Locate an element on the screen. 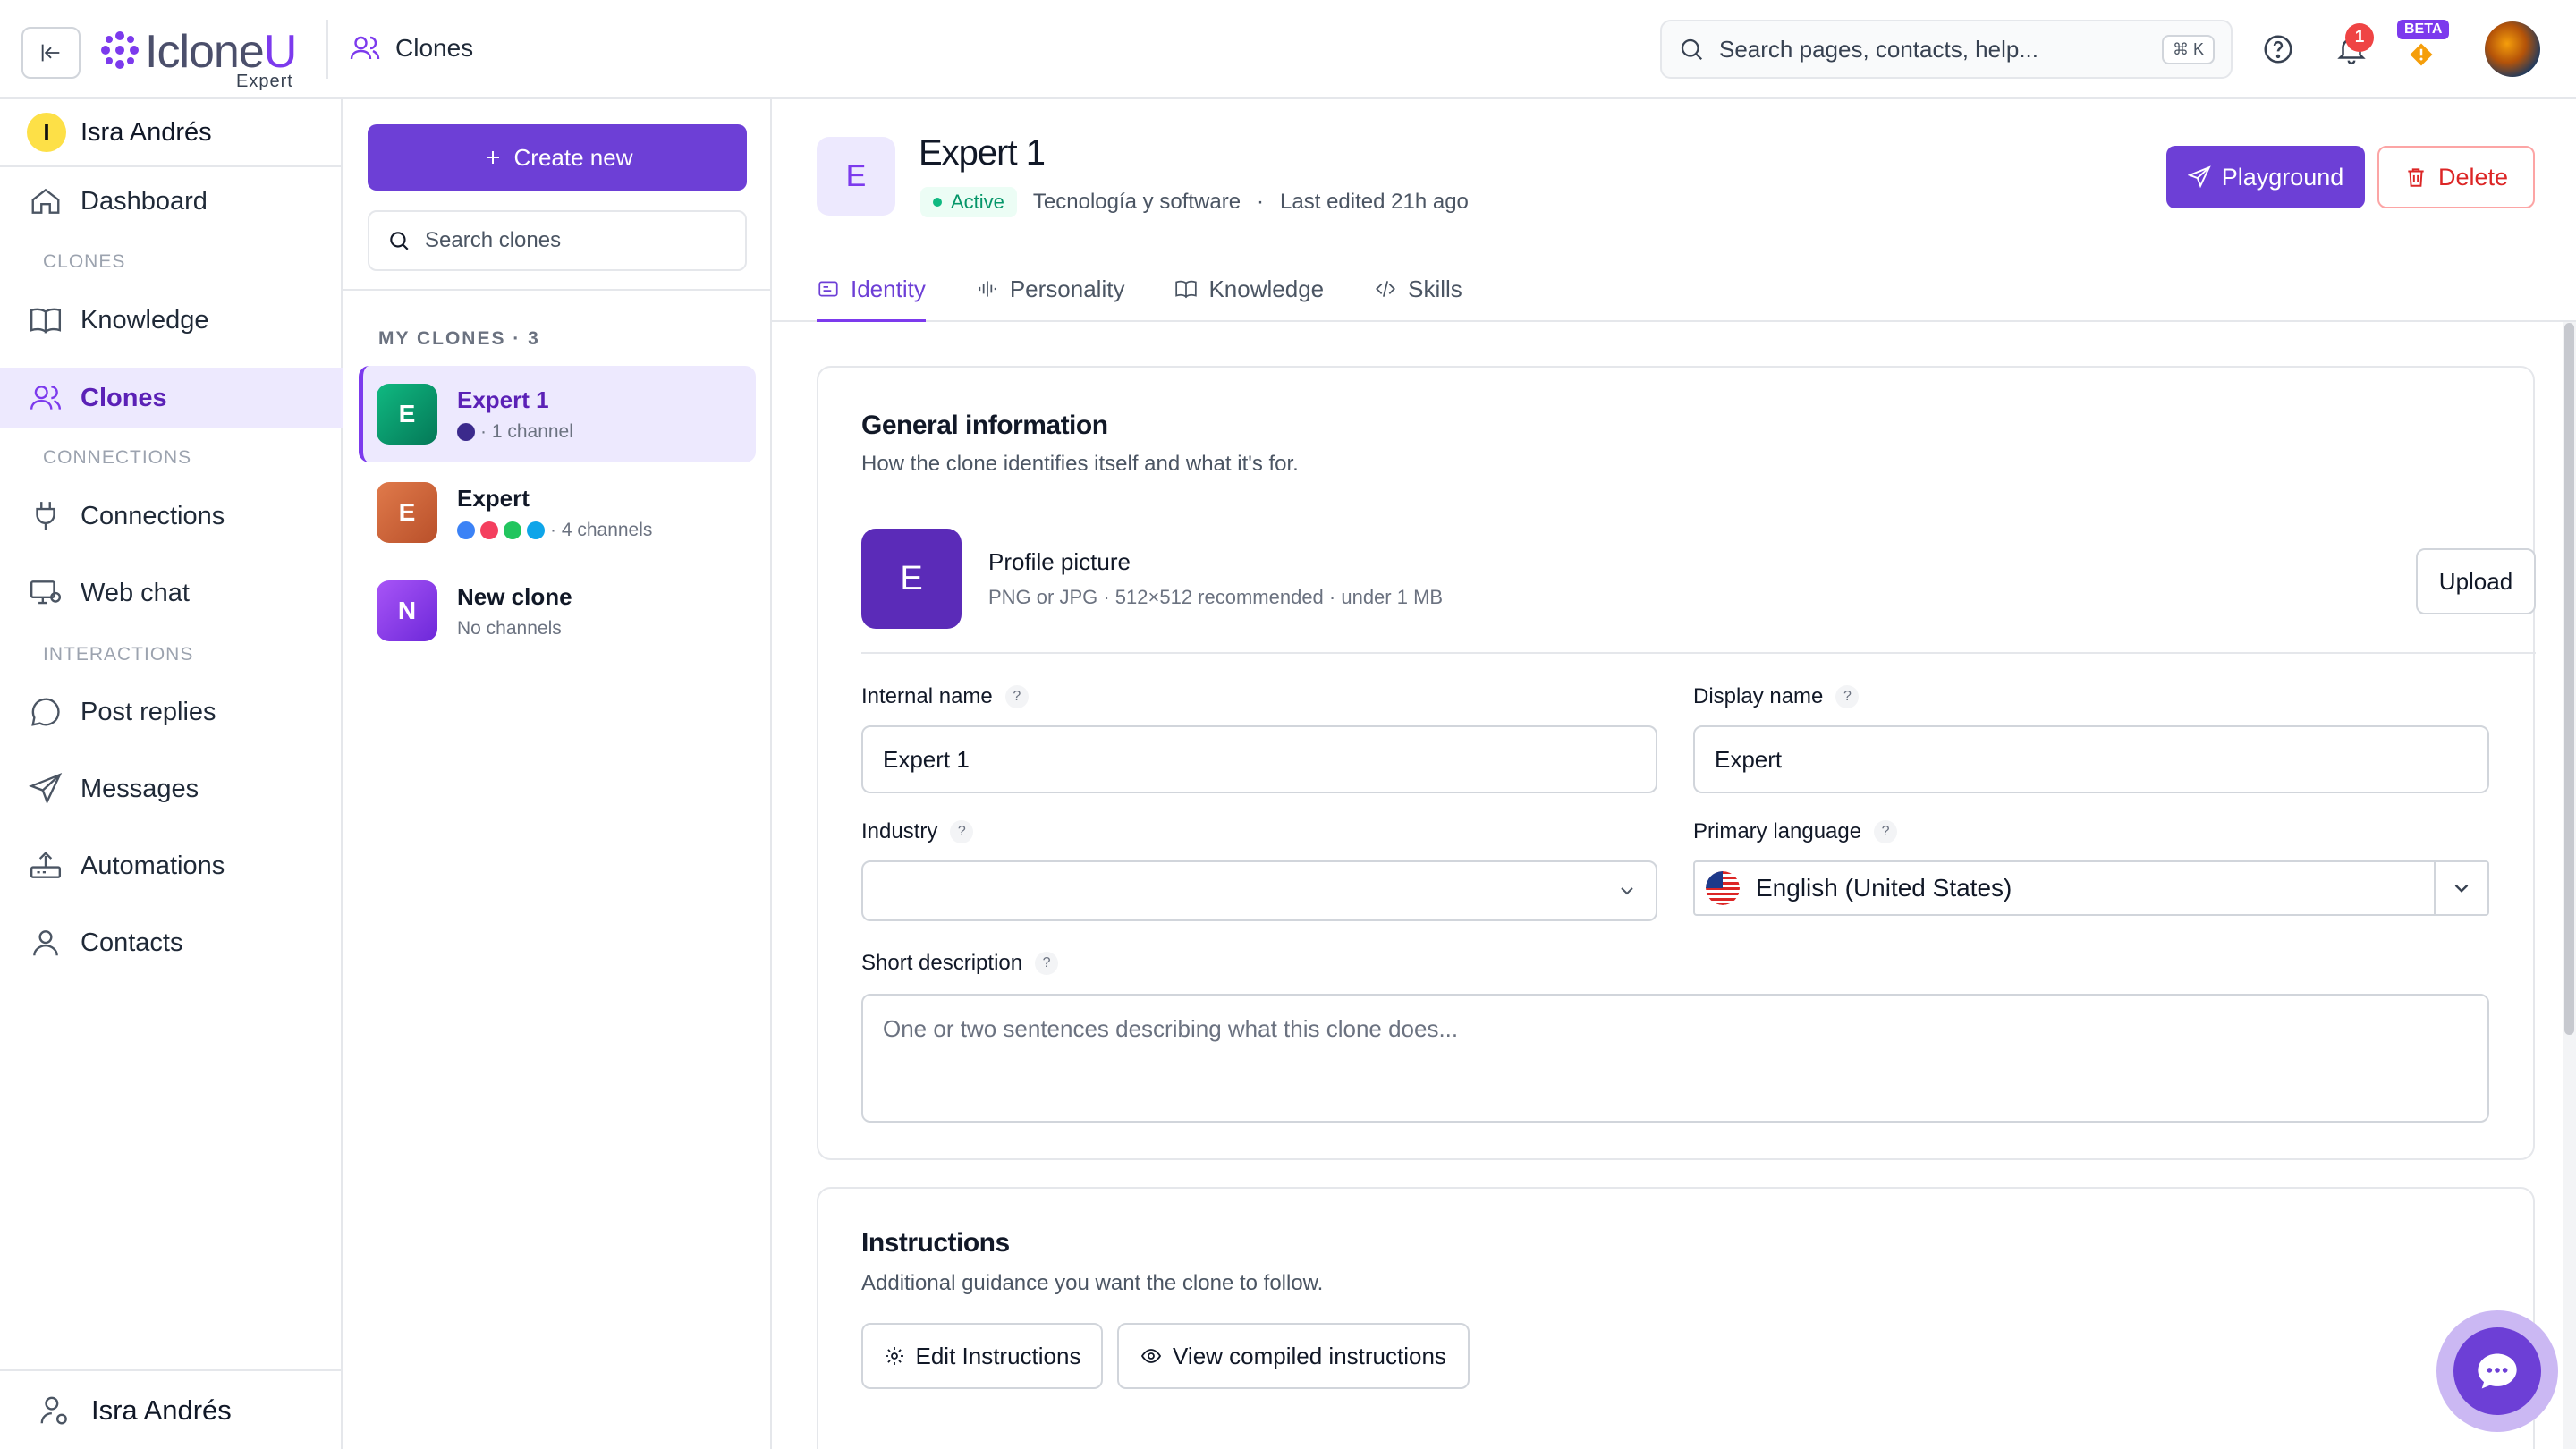 The height and width of the screenshot is (1449, 2576). sidebar-item-clones: Clones is located at coordinates (171, 398).